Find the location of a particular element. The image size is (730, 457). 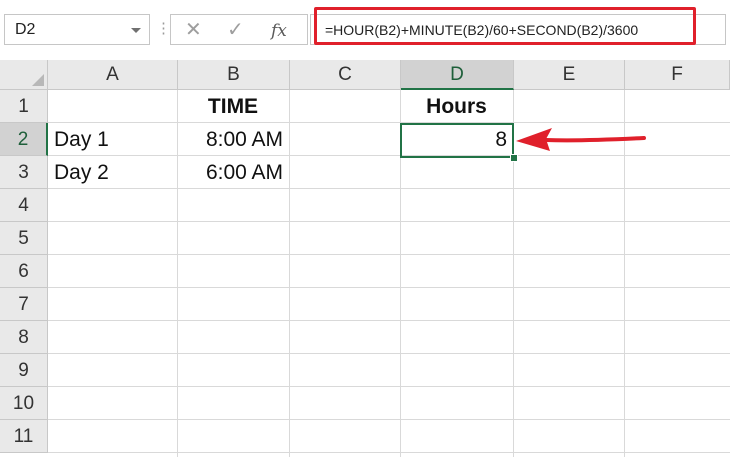

row-header-10: 10 is located at coordinates (24, 403).